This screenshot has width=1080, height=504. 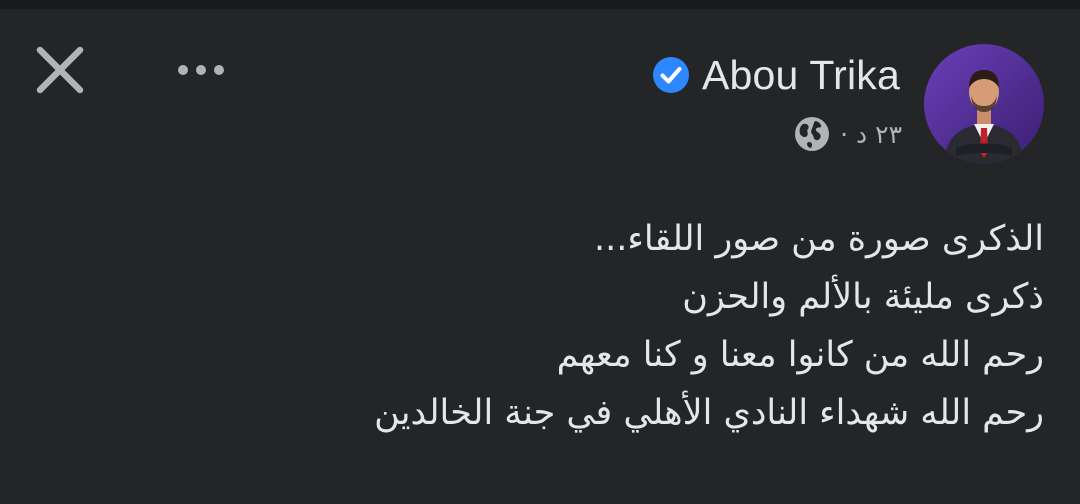 I want to click on profile-photo, so click(x=984, y=104).